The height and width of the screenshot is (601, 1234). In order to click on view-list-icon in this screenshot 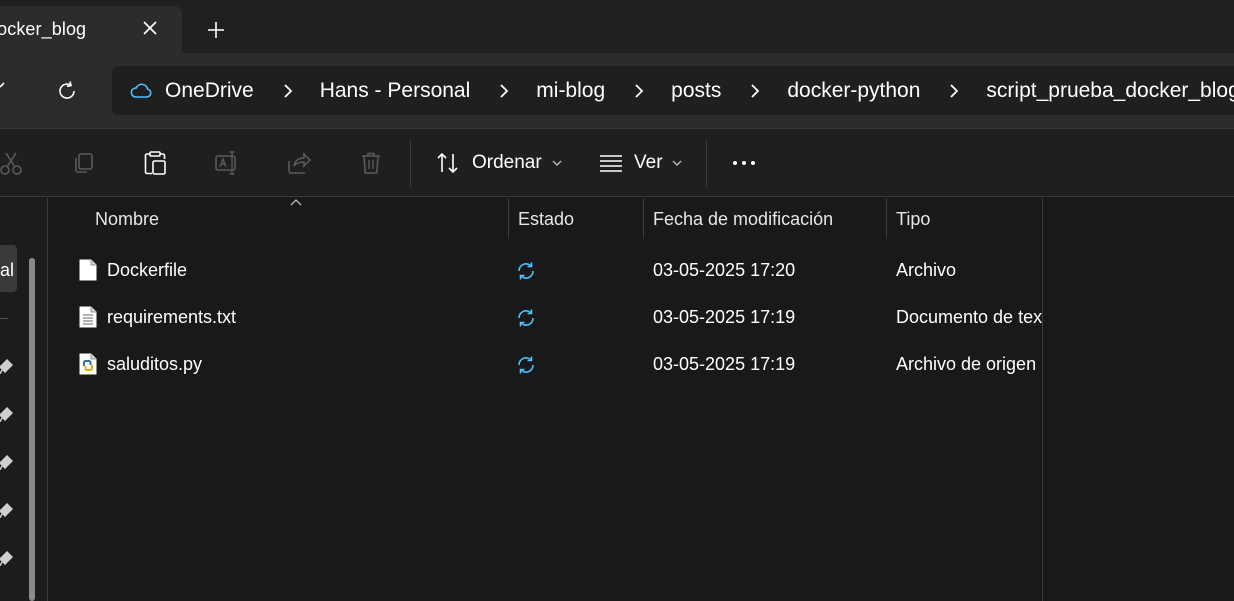, I will do `click(611, 163)`.